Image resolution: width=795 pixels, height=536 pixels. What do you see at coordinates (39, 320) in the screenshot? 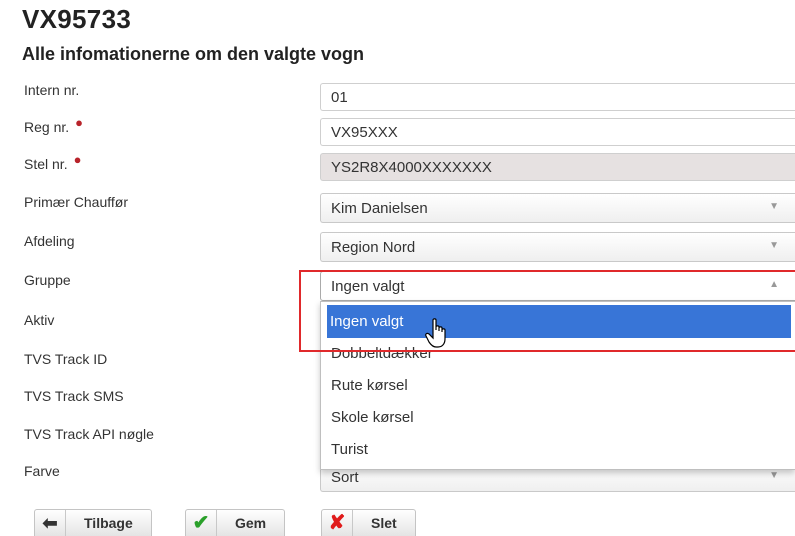
I see `aktiv-label: Aktiv` at bounding box center [39, 320].